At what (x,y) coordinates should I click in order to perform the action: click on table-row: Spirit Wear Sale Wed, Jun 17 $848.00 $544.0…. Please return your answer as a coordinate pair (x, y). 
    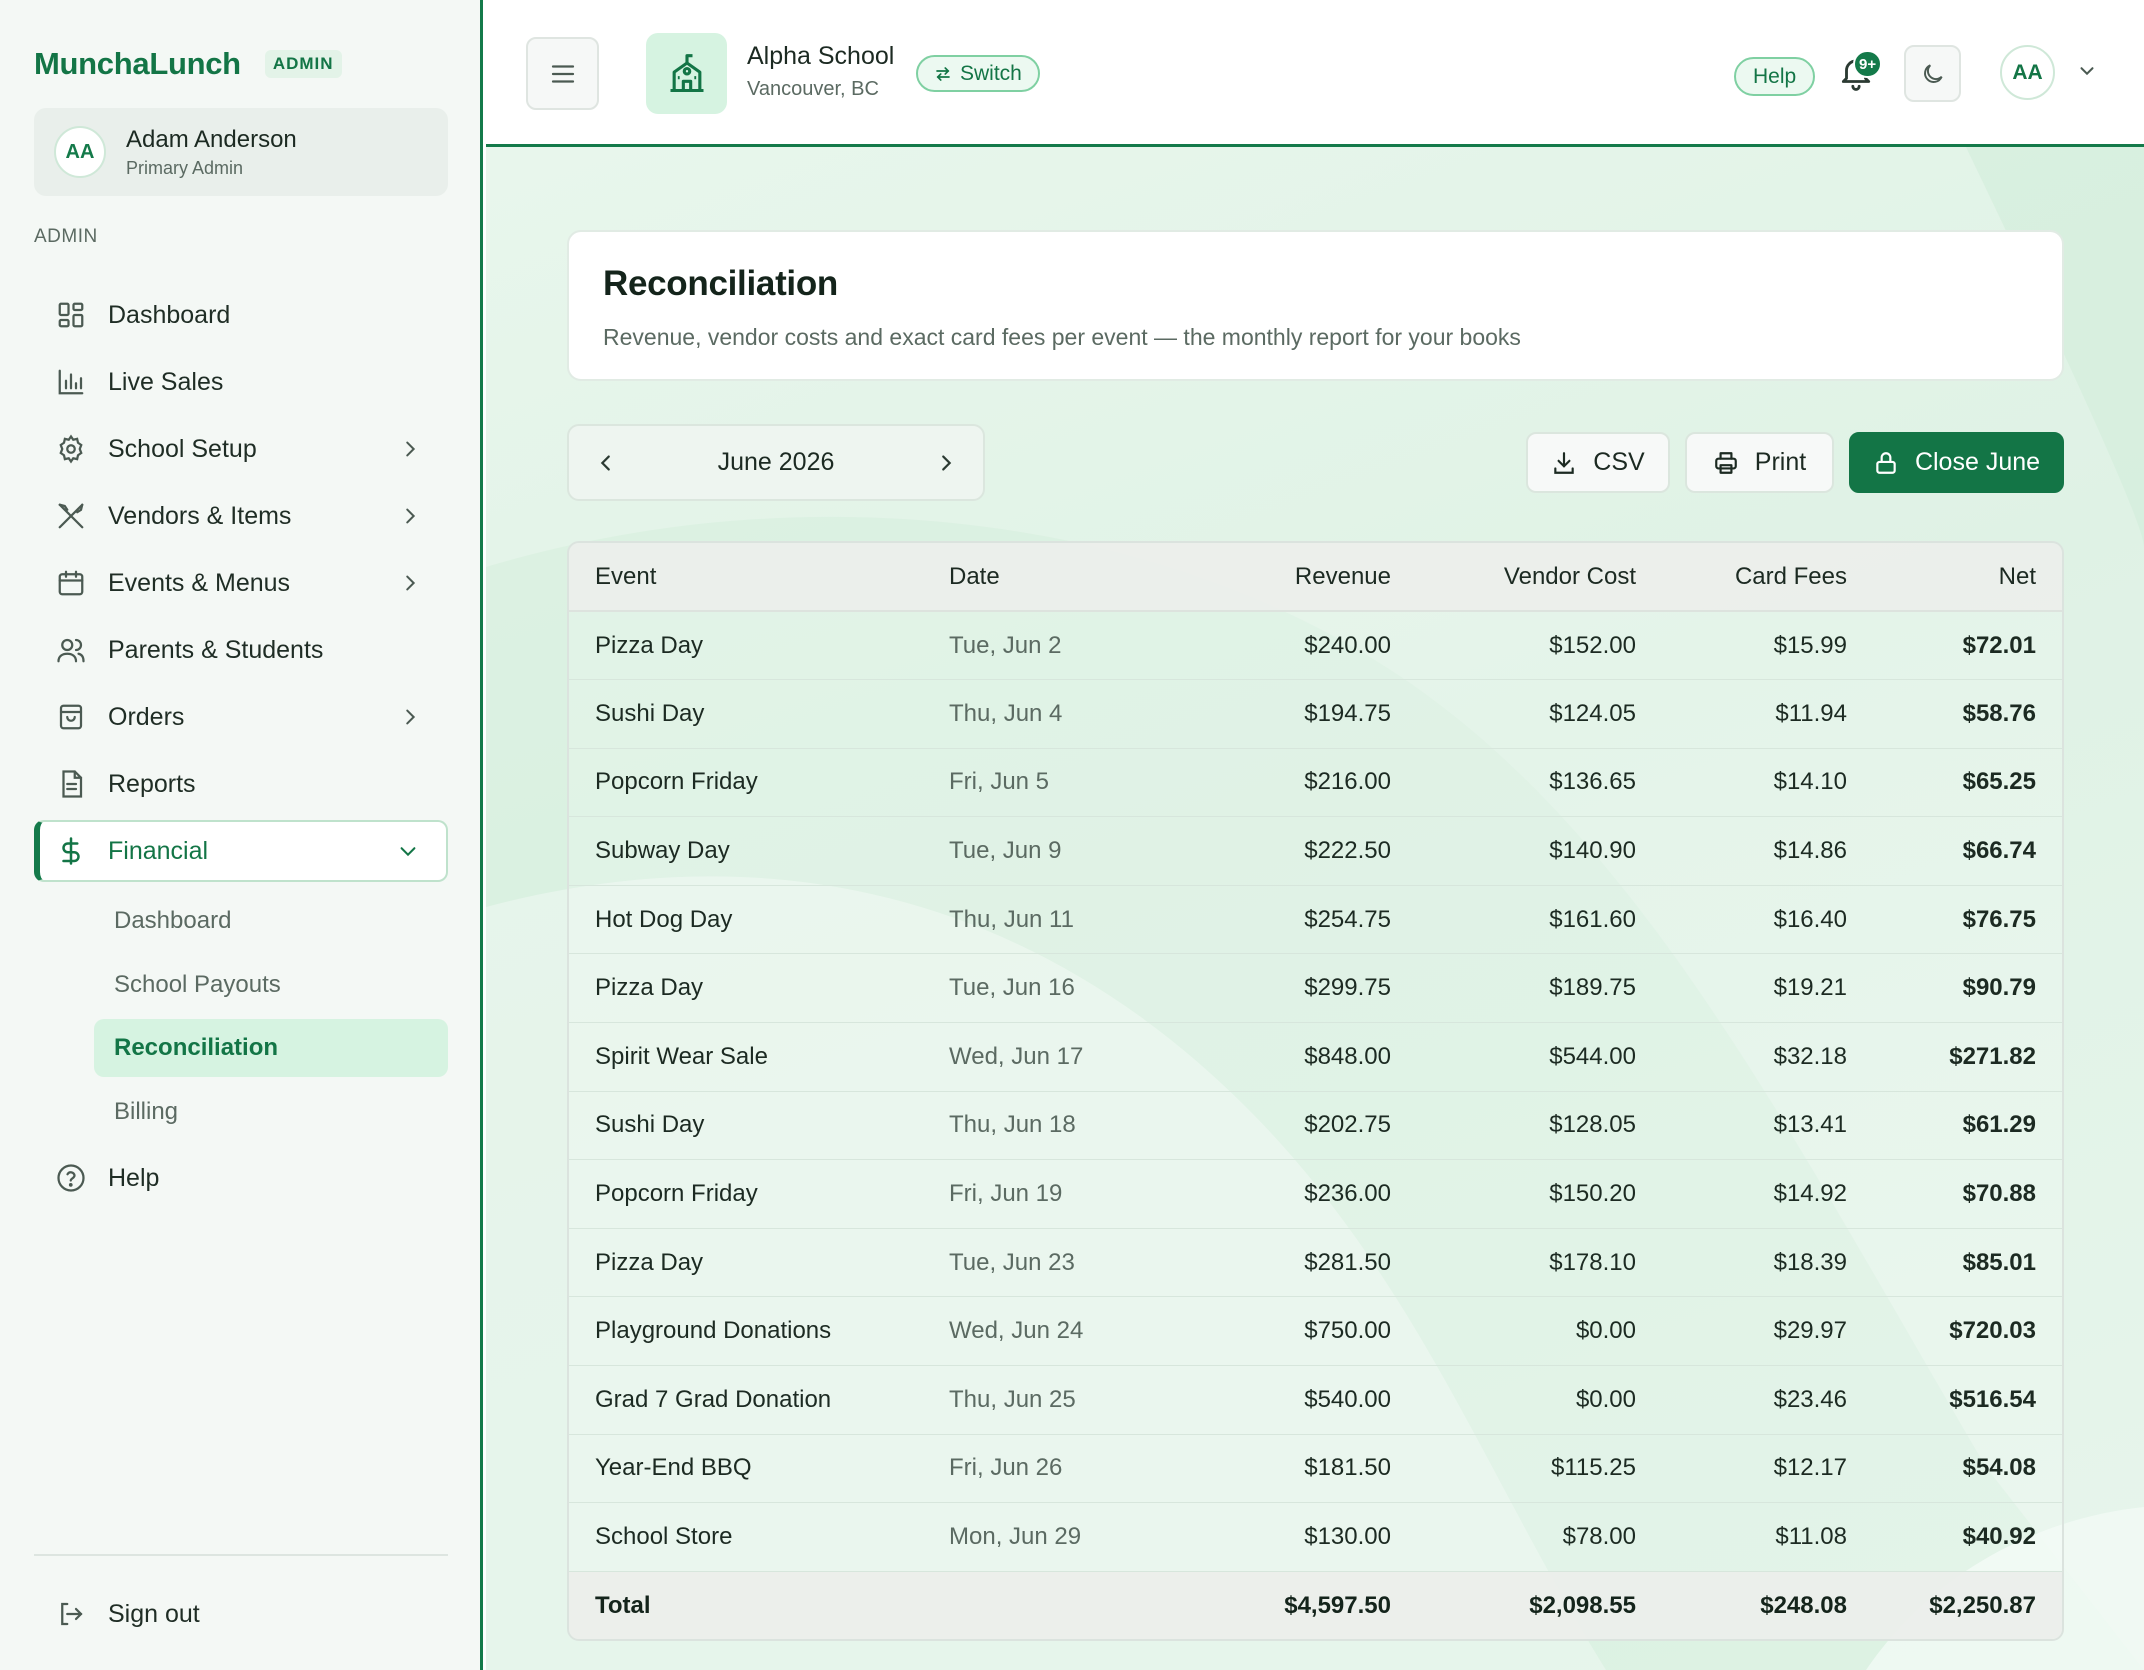
    Looking at the image, I should click on (1315, 1057).